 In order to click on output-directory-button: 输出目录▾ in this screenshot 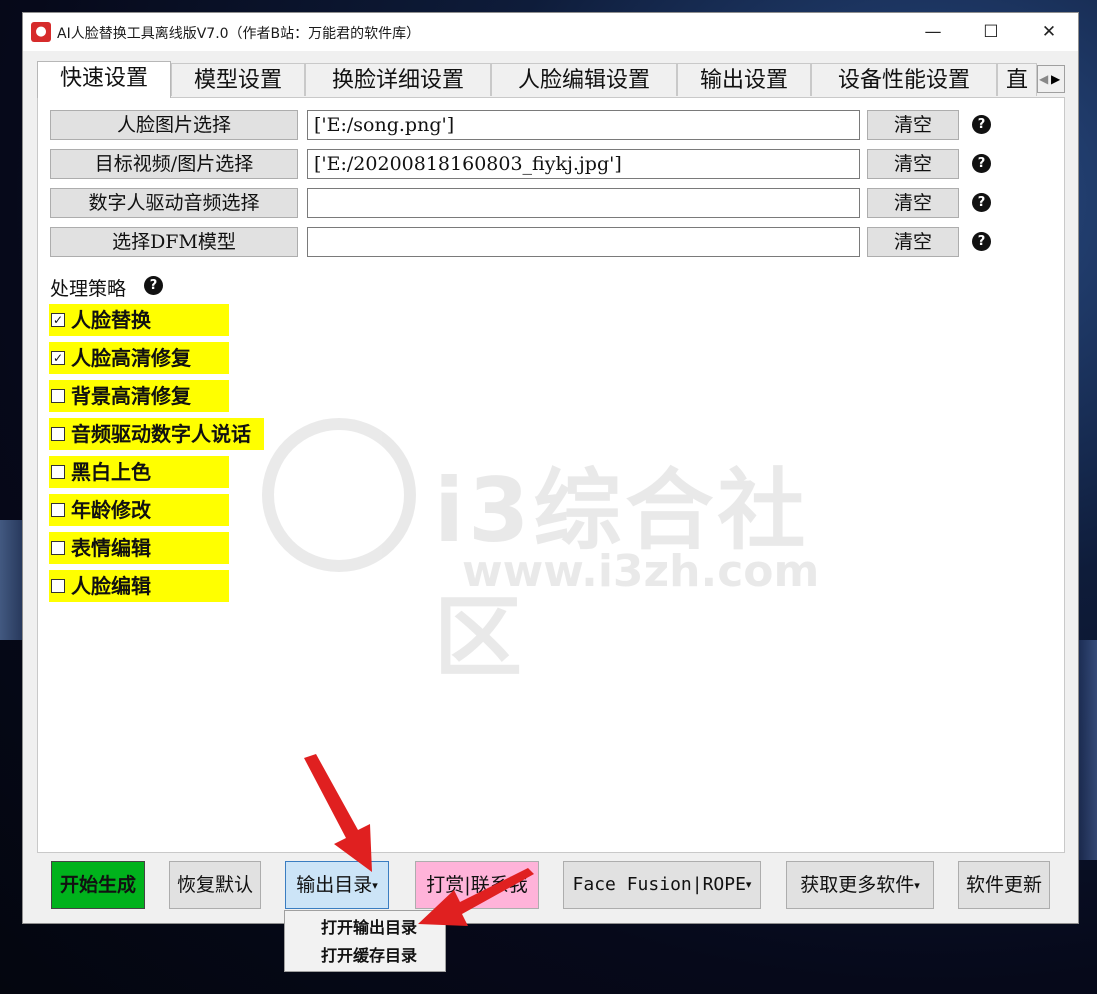, I will do `click(337, 885)`.